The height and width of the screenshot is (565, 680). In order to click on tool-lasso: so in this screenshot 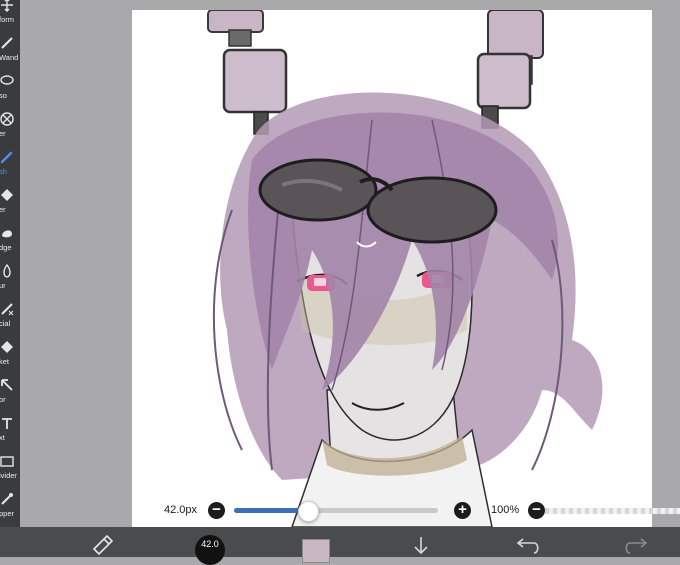, I will do `click(10, 90)`.